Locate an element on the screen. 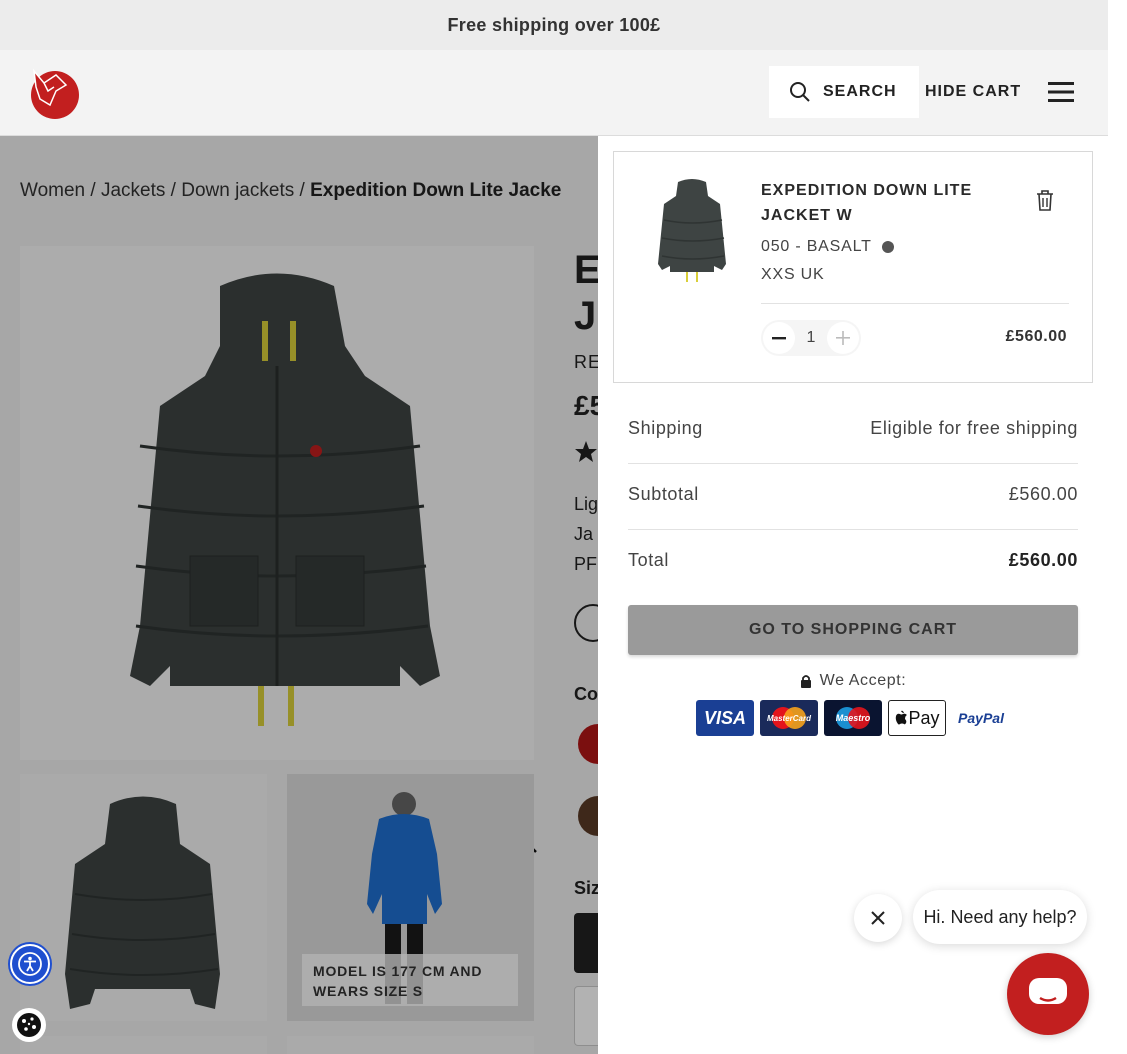 The height and width of the screenshot is (1054, 1127). quantity-stepper: 1 is located at coordinates (811, 338).